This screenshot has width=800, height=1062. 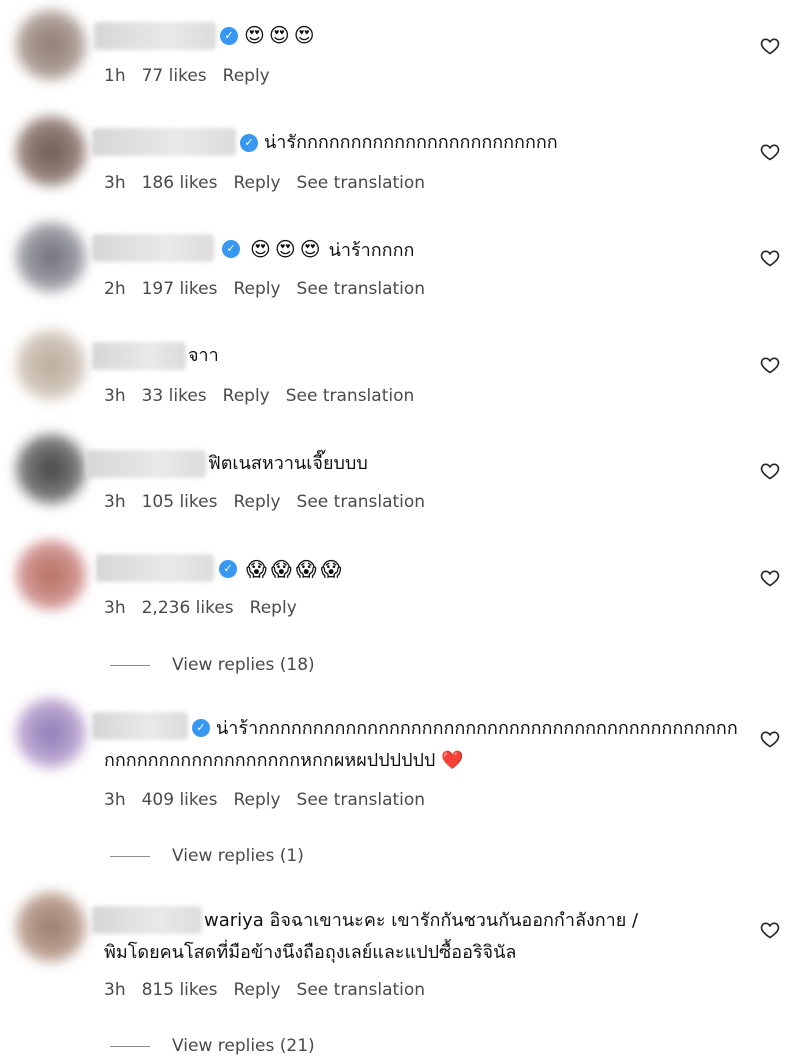 I want to click on comment-meta: 3h 105 likes Reply See translation, so click(x=272, y=502).